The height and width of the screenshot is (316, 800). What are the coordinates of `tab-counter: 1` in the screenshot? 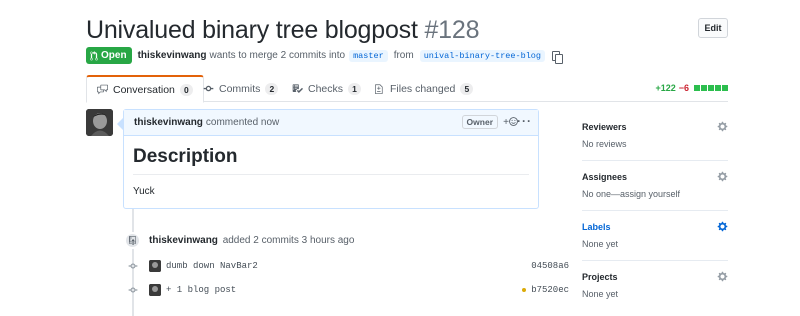 It's located at (355, 88).